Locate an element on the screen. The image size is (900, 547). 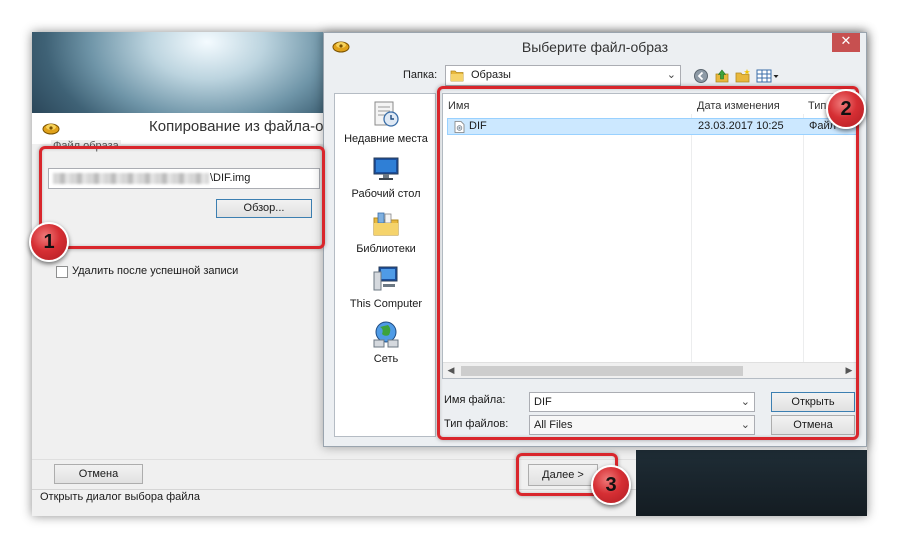
place-desktop: Рабочий стол is located at coordinates (386, 180).